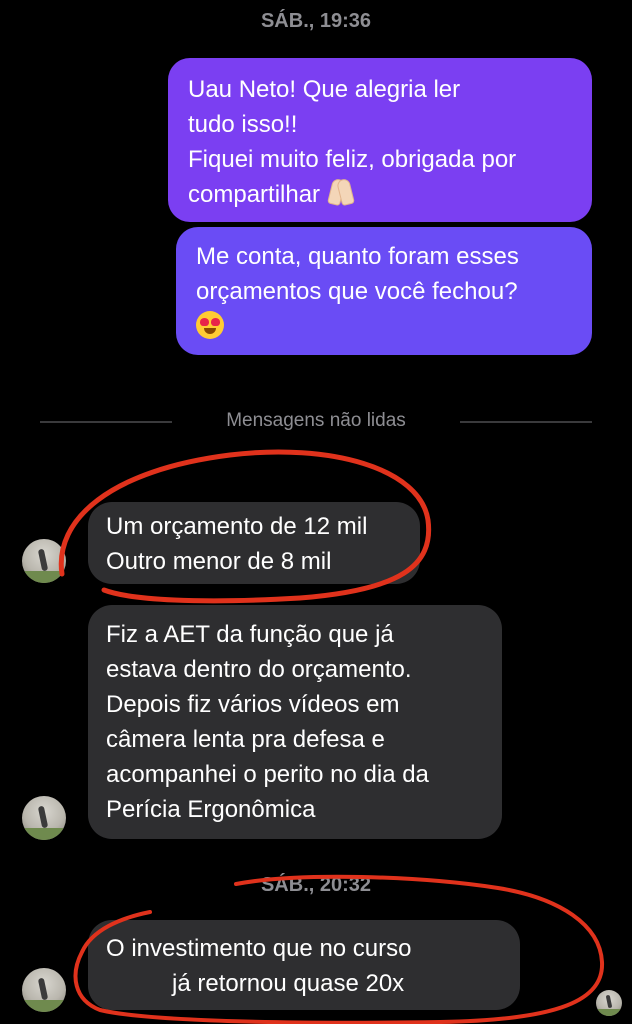 The width and height of the screenshot is (632, 1024). Describe the element at coordinates (384, 326) in the screenshot. I see `emoji-line` at that location.